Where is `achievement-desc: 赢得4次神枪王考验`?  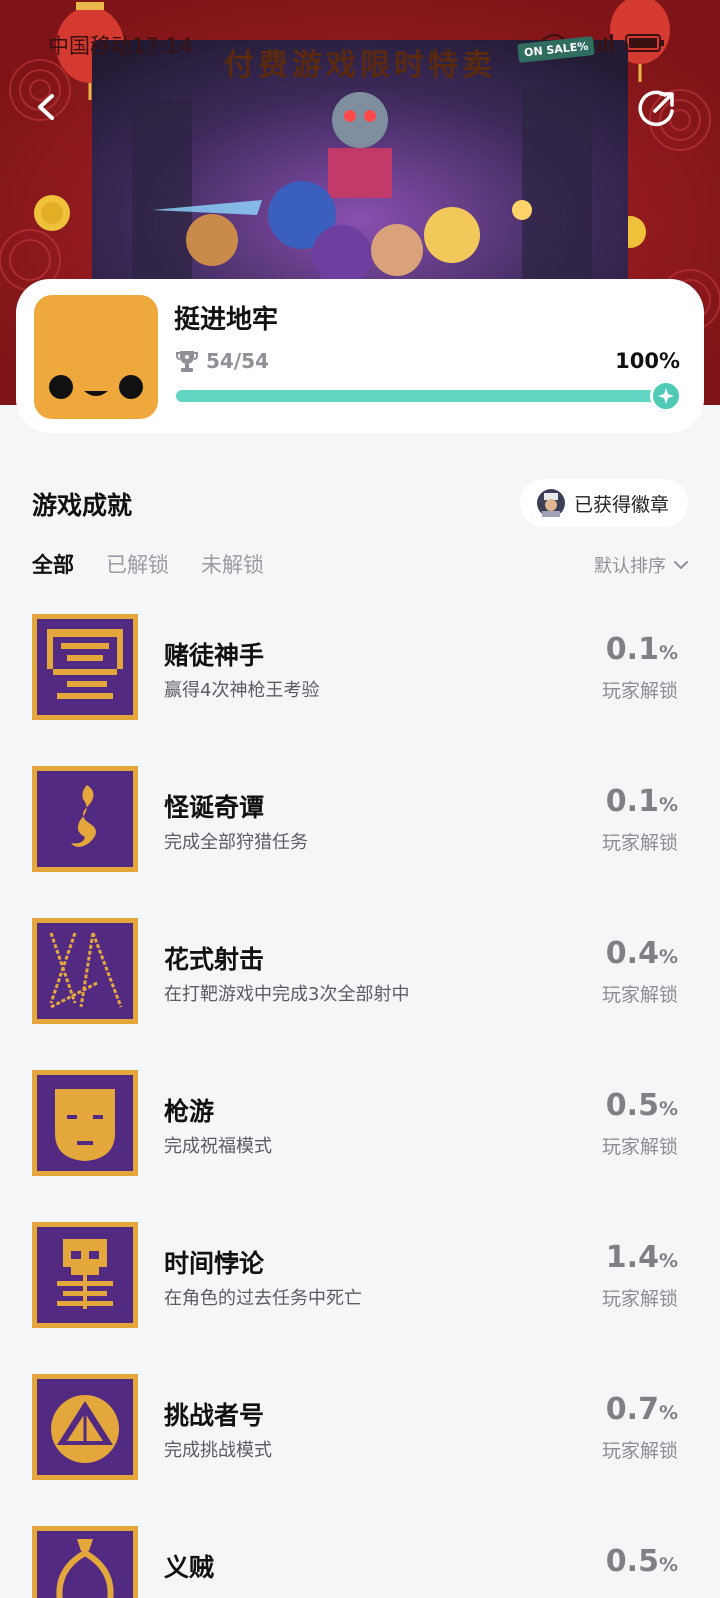
achievement-desc: 赢得4次神枪王考验 is located at coordinates (242, 690).